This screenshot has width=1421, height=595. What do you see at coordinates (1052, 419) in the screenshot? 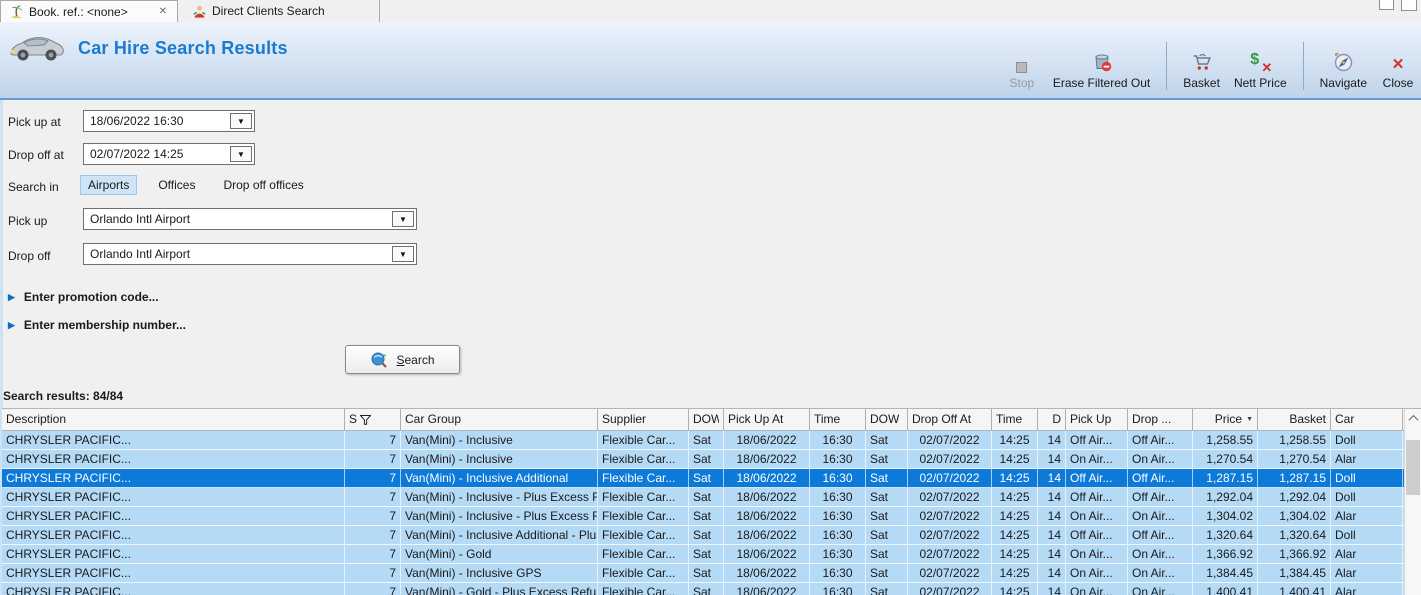
I see `column-header: D` at bounding box center [1052, 419].